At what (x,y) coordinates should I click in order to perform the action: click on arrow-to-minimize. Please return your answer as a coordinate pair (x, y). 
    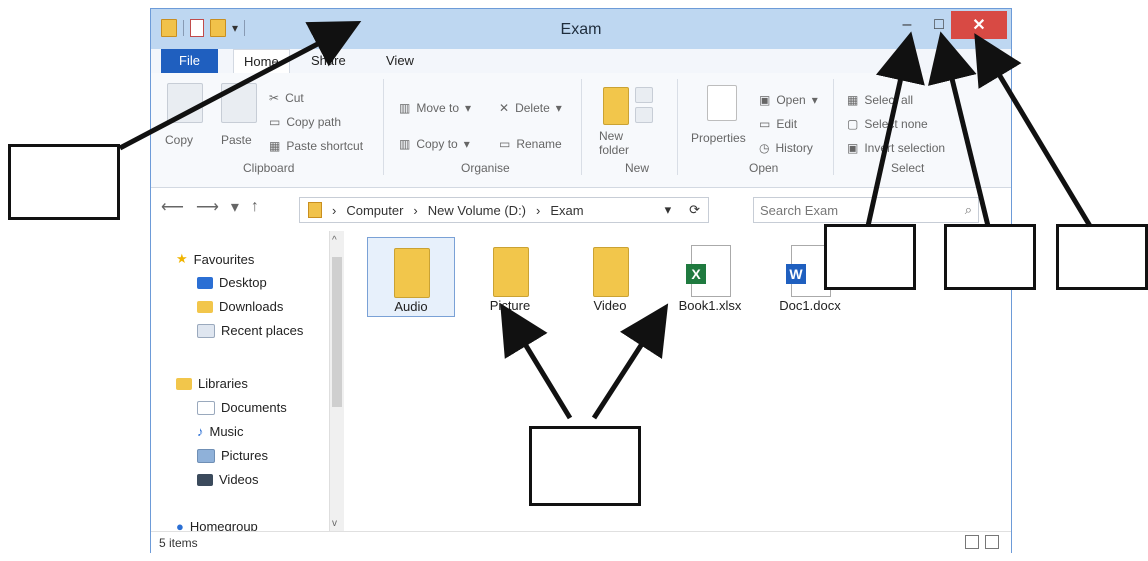
    Looking at the image, I should click on (895, 129).